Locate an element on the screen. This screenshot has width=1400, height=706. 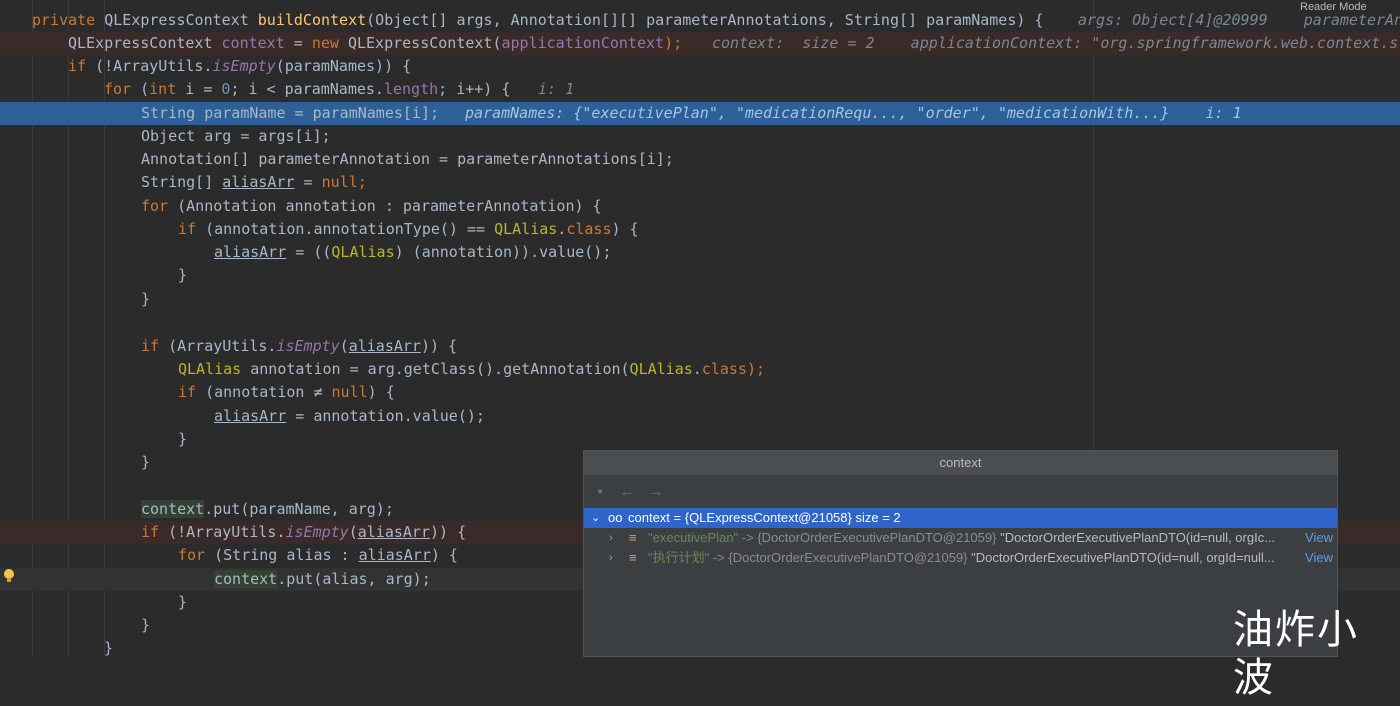
folder-icon: ▪ is located at coordinates (600, 492).